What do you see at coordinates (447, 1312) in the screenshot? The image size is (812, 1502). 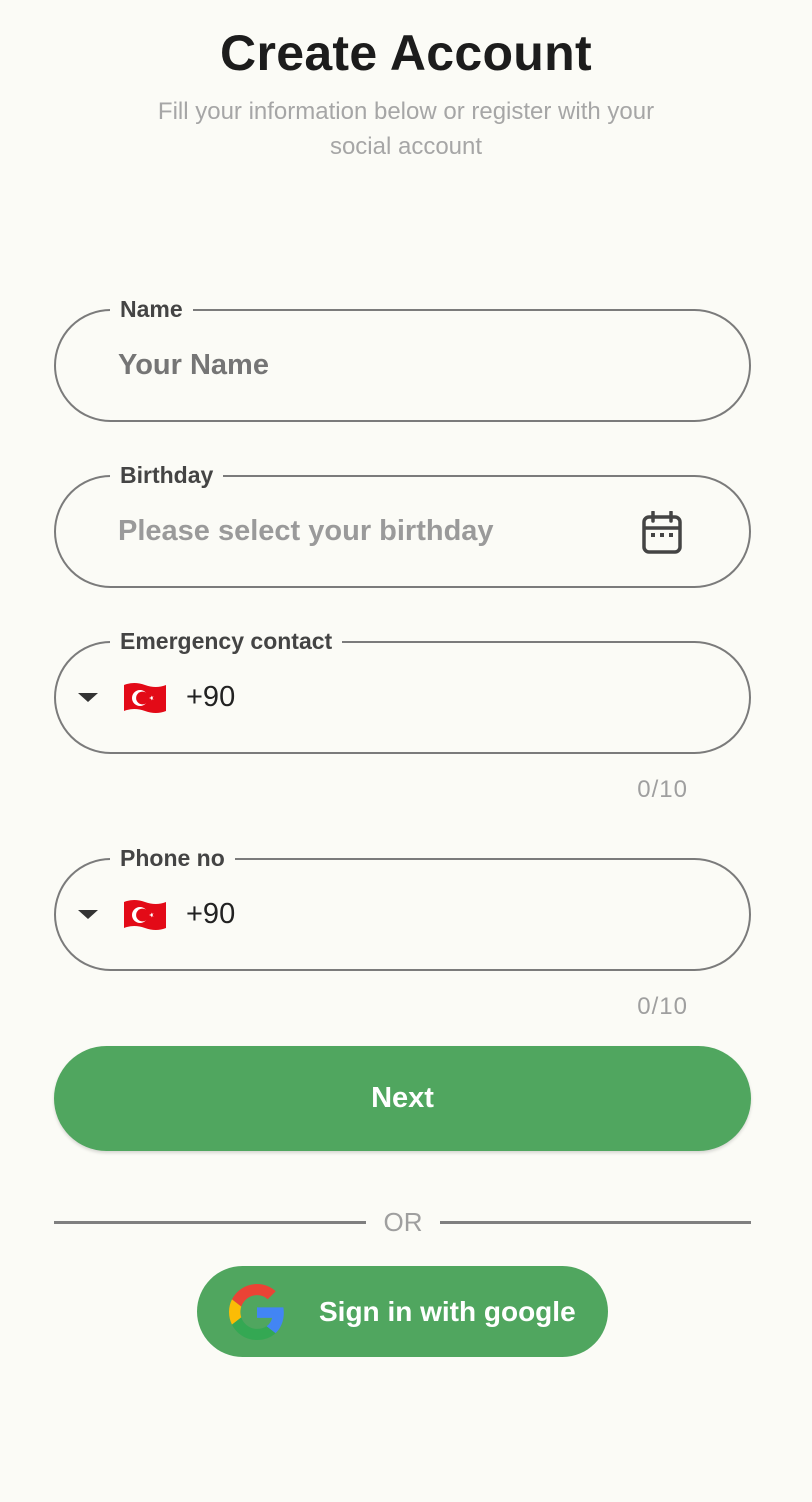 I see `google-sign-in-label: Sign in with google` at bounding box center [447, 1312].